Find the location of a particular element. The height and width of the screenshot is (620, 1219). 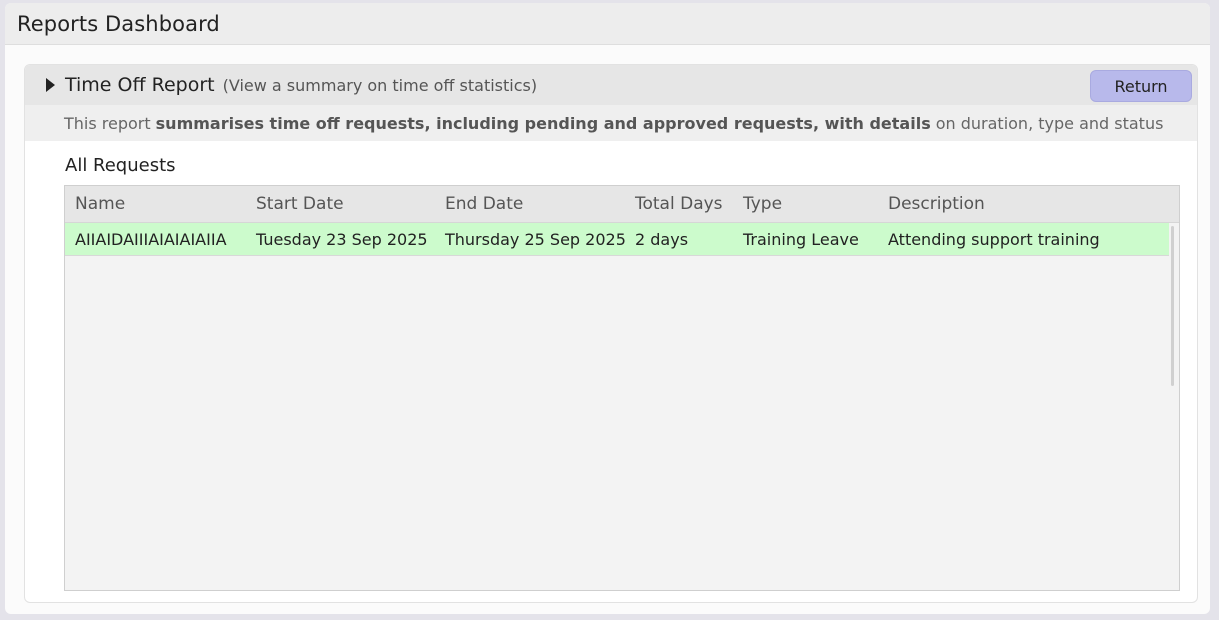

cell-total-days: 2 days is located at coordinates (662, 239).